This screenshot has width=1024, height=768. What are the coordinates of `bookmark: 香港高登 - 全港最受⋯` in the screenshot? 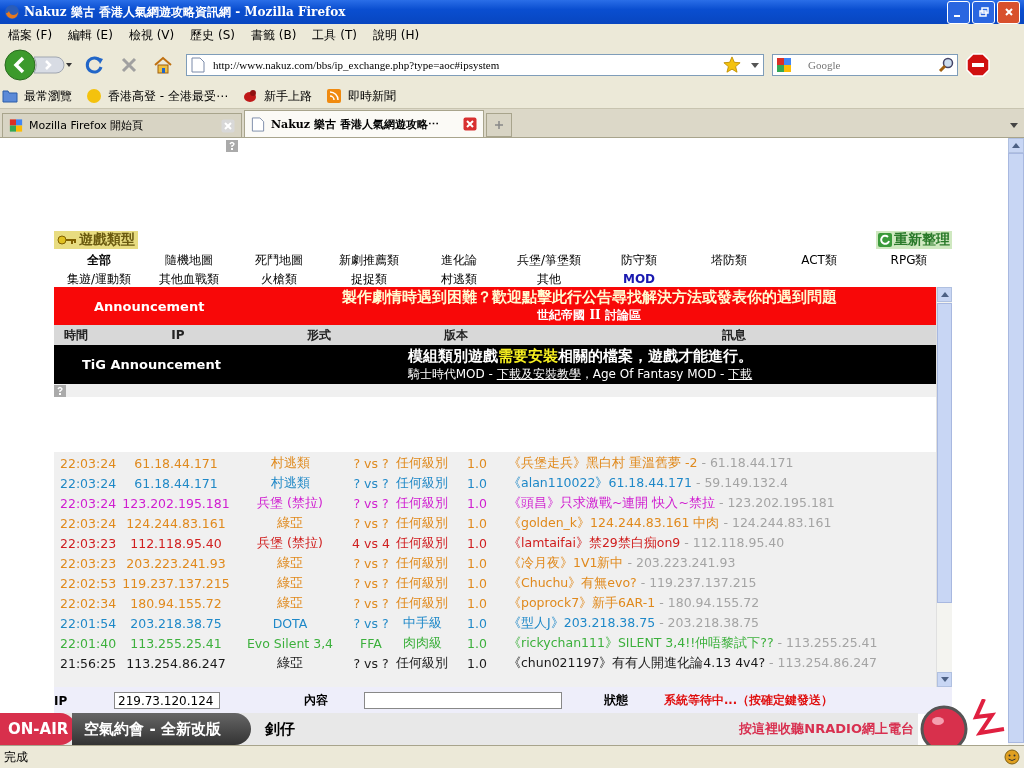 It's located at (157, 96).